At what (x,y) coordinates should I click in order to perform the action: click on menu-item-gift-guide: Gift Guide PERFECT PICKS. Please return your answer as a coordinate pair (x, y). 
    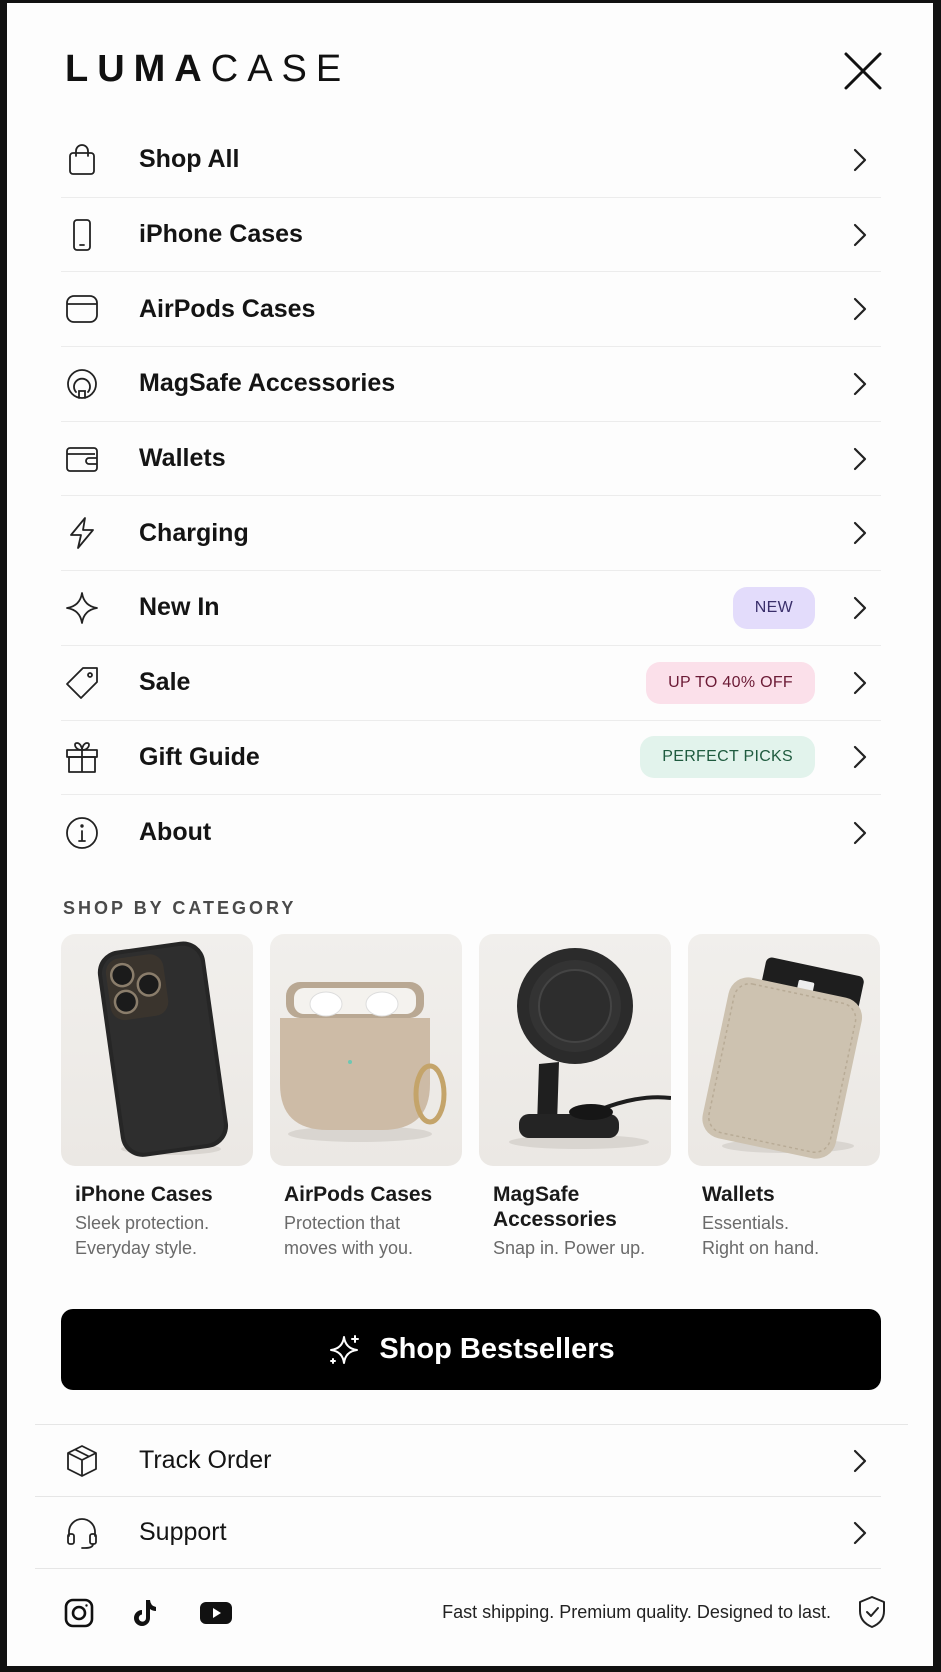
    Looking at the image, I should click on (471, 758).